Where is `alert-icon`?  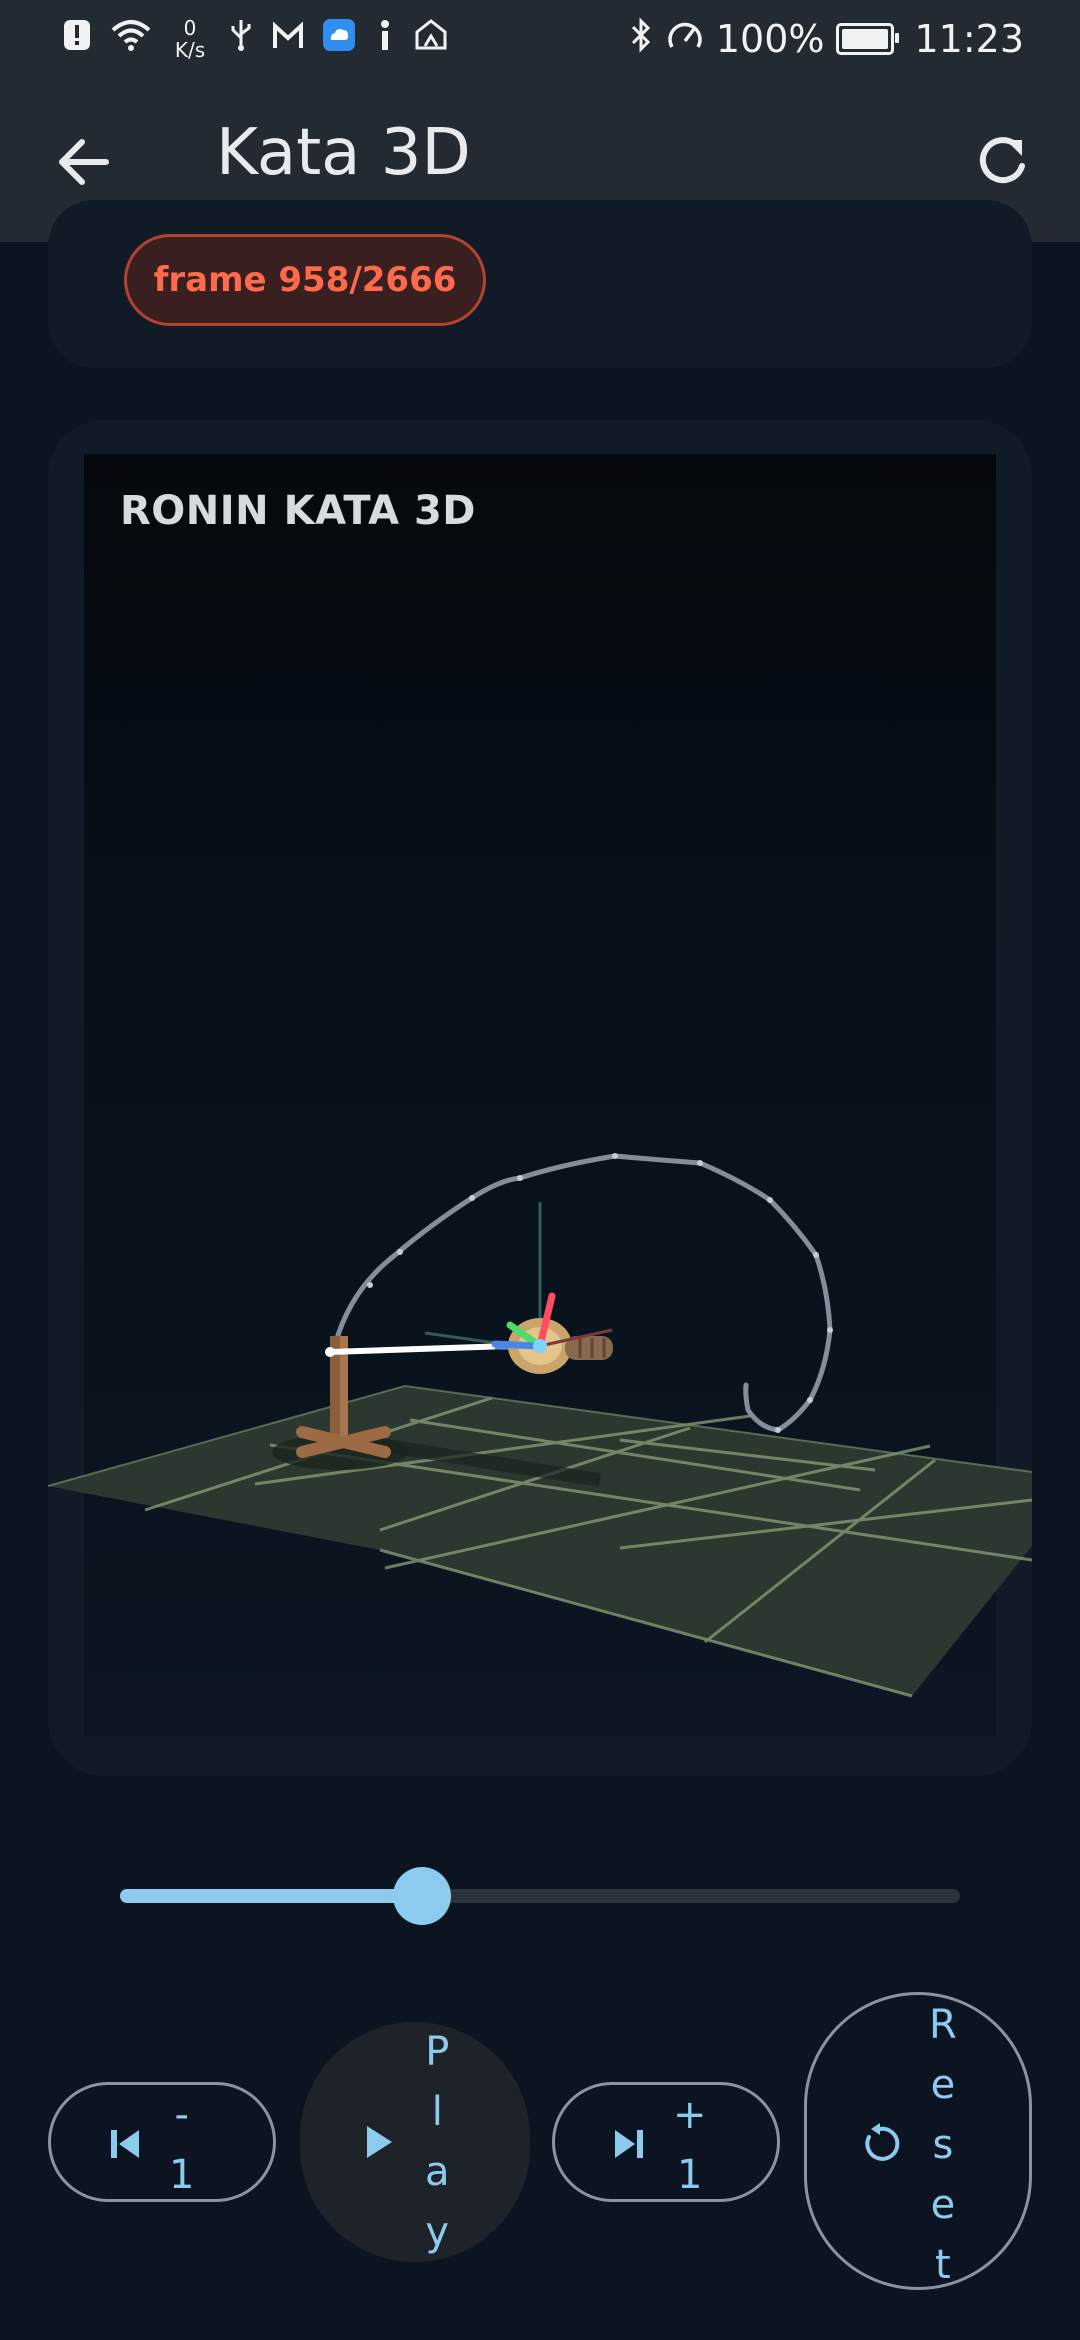
alert-icon is located at coordinates (77, 39).